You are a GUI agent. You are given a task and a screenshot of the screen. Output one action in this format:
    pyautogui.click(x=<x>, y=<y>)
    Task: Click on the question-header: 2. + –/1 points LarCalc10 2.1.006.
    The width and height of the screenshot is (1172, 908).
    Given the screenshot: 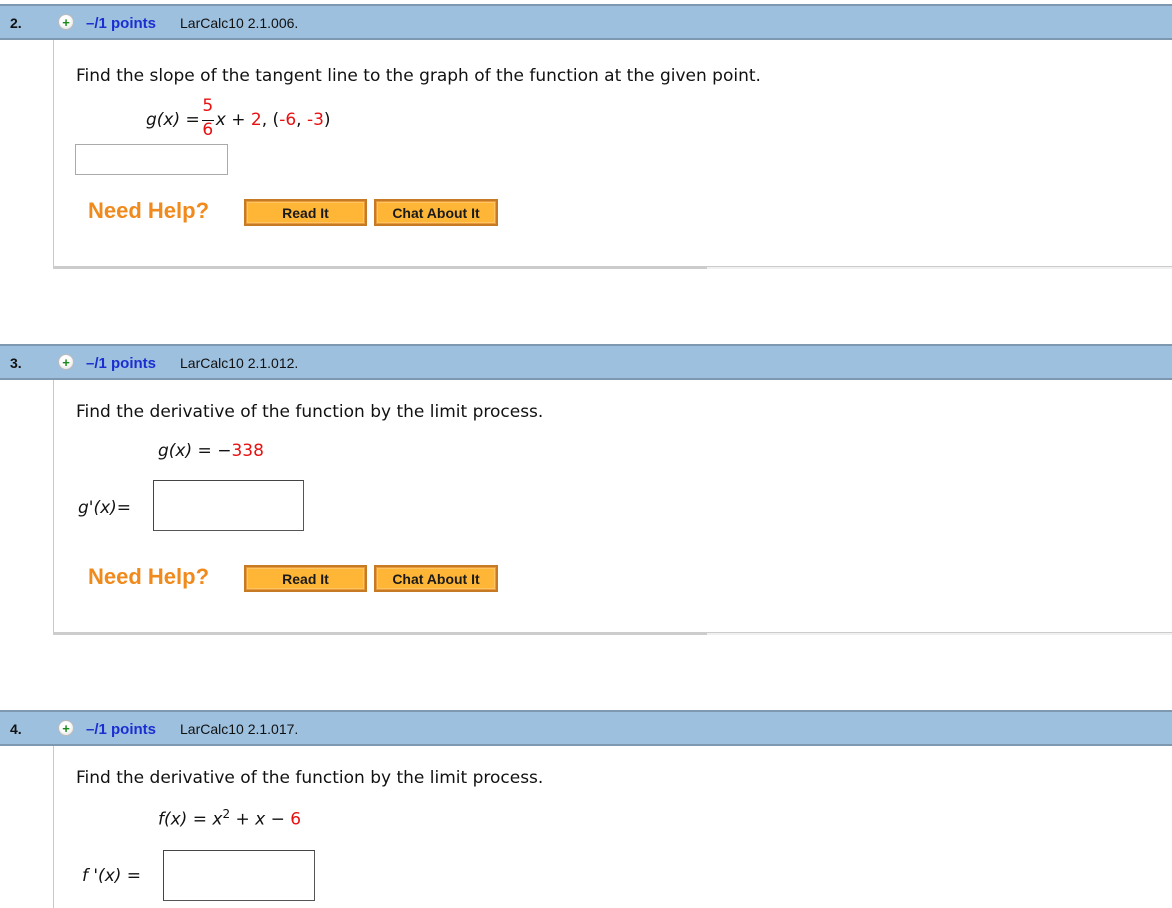 What is the action you would take?
    pyautogui.click(x=586, y=22)
    